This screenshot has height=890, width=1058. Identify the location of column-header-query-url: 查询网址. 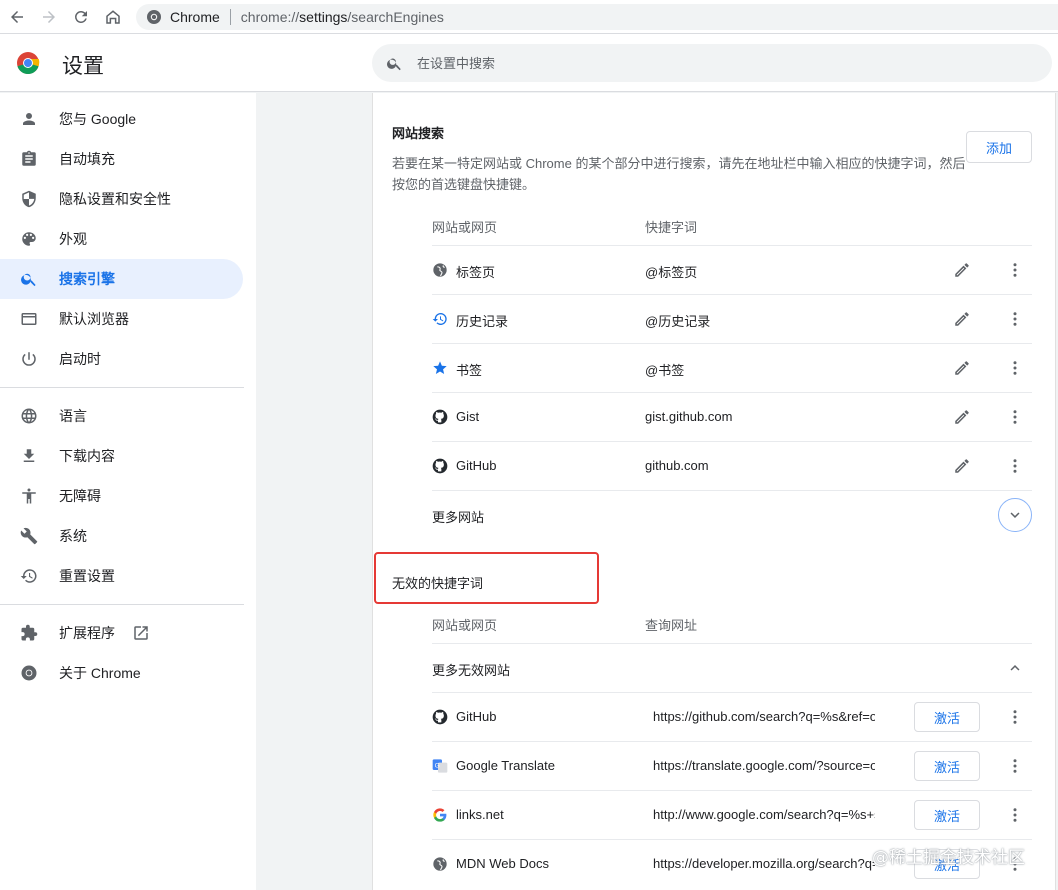
(671, 625).